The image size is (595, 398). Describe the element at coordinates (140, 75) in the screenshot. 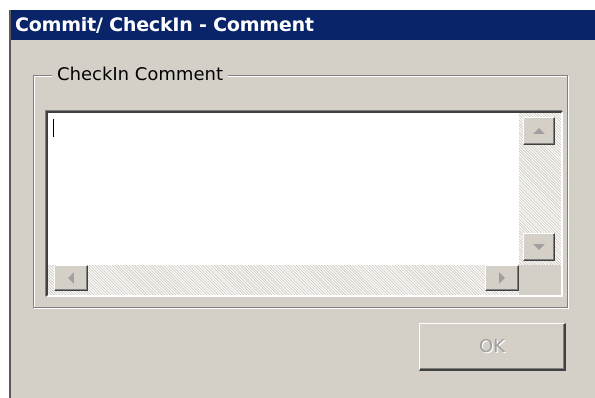

I see `groupbox-label: CheckIn Comment` at that location.